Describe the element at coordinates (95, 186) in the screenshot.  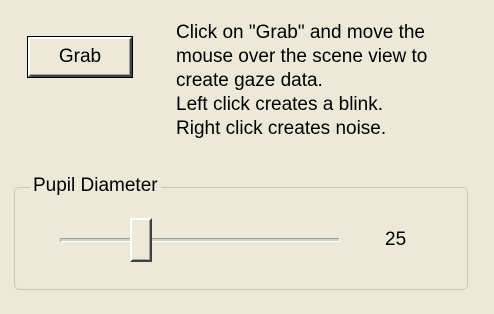
I see `pupil-diameter-label: Pupil Diameter` at that location.